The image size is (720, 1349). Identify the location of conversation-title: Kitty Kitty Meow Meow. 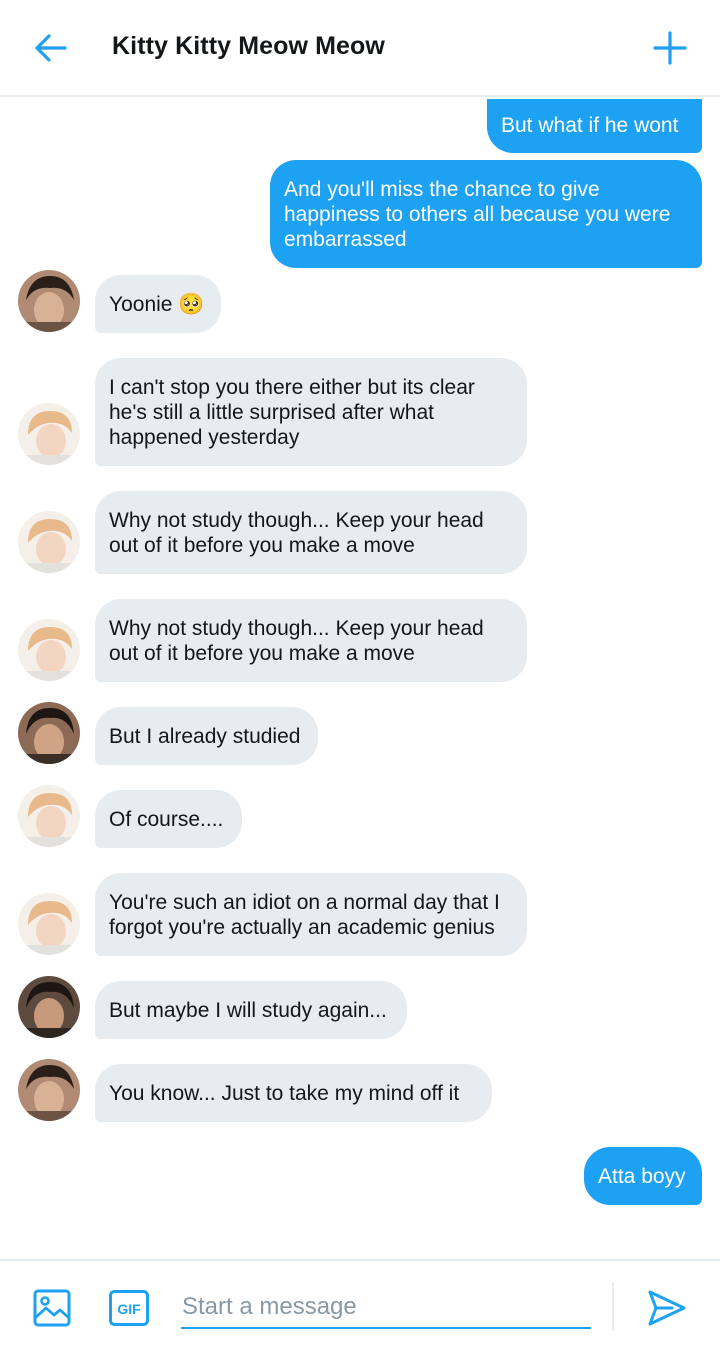
(248, 46).